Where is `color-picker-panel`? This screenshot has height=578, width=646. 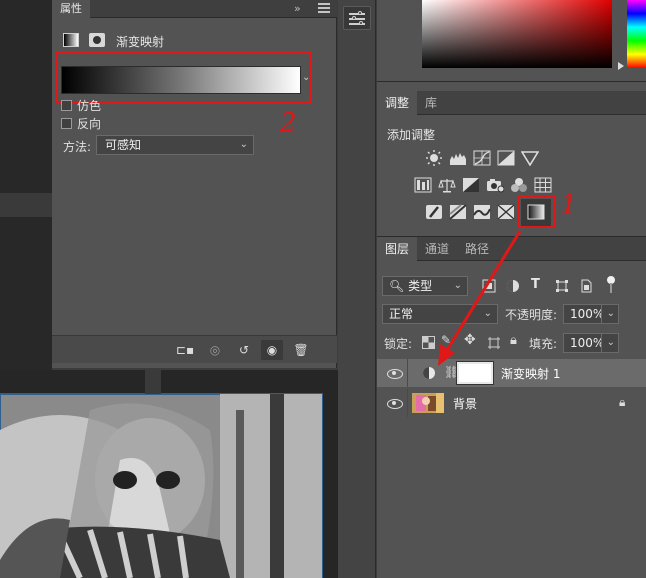 color-picker-panel is located at coordinates (511, 41).